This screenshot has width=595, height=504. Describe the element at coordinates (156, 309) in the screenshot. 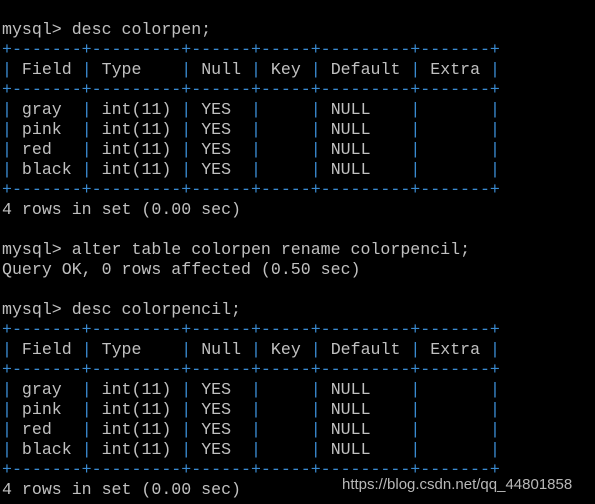

I see `command-text: desc colorpencil;` at that location.